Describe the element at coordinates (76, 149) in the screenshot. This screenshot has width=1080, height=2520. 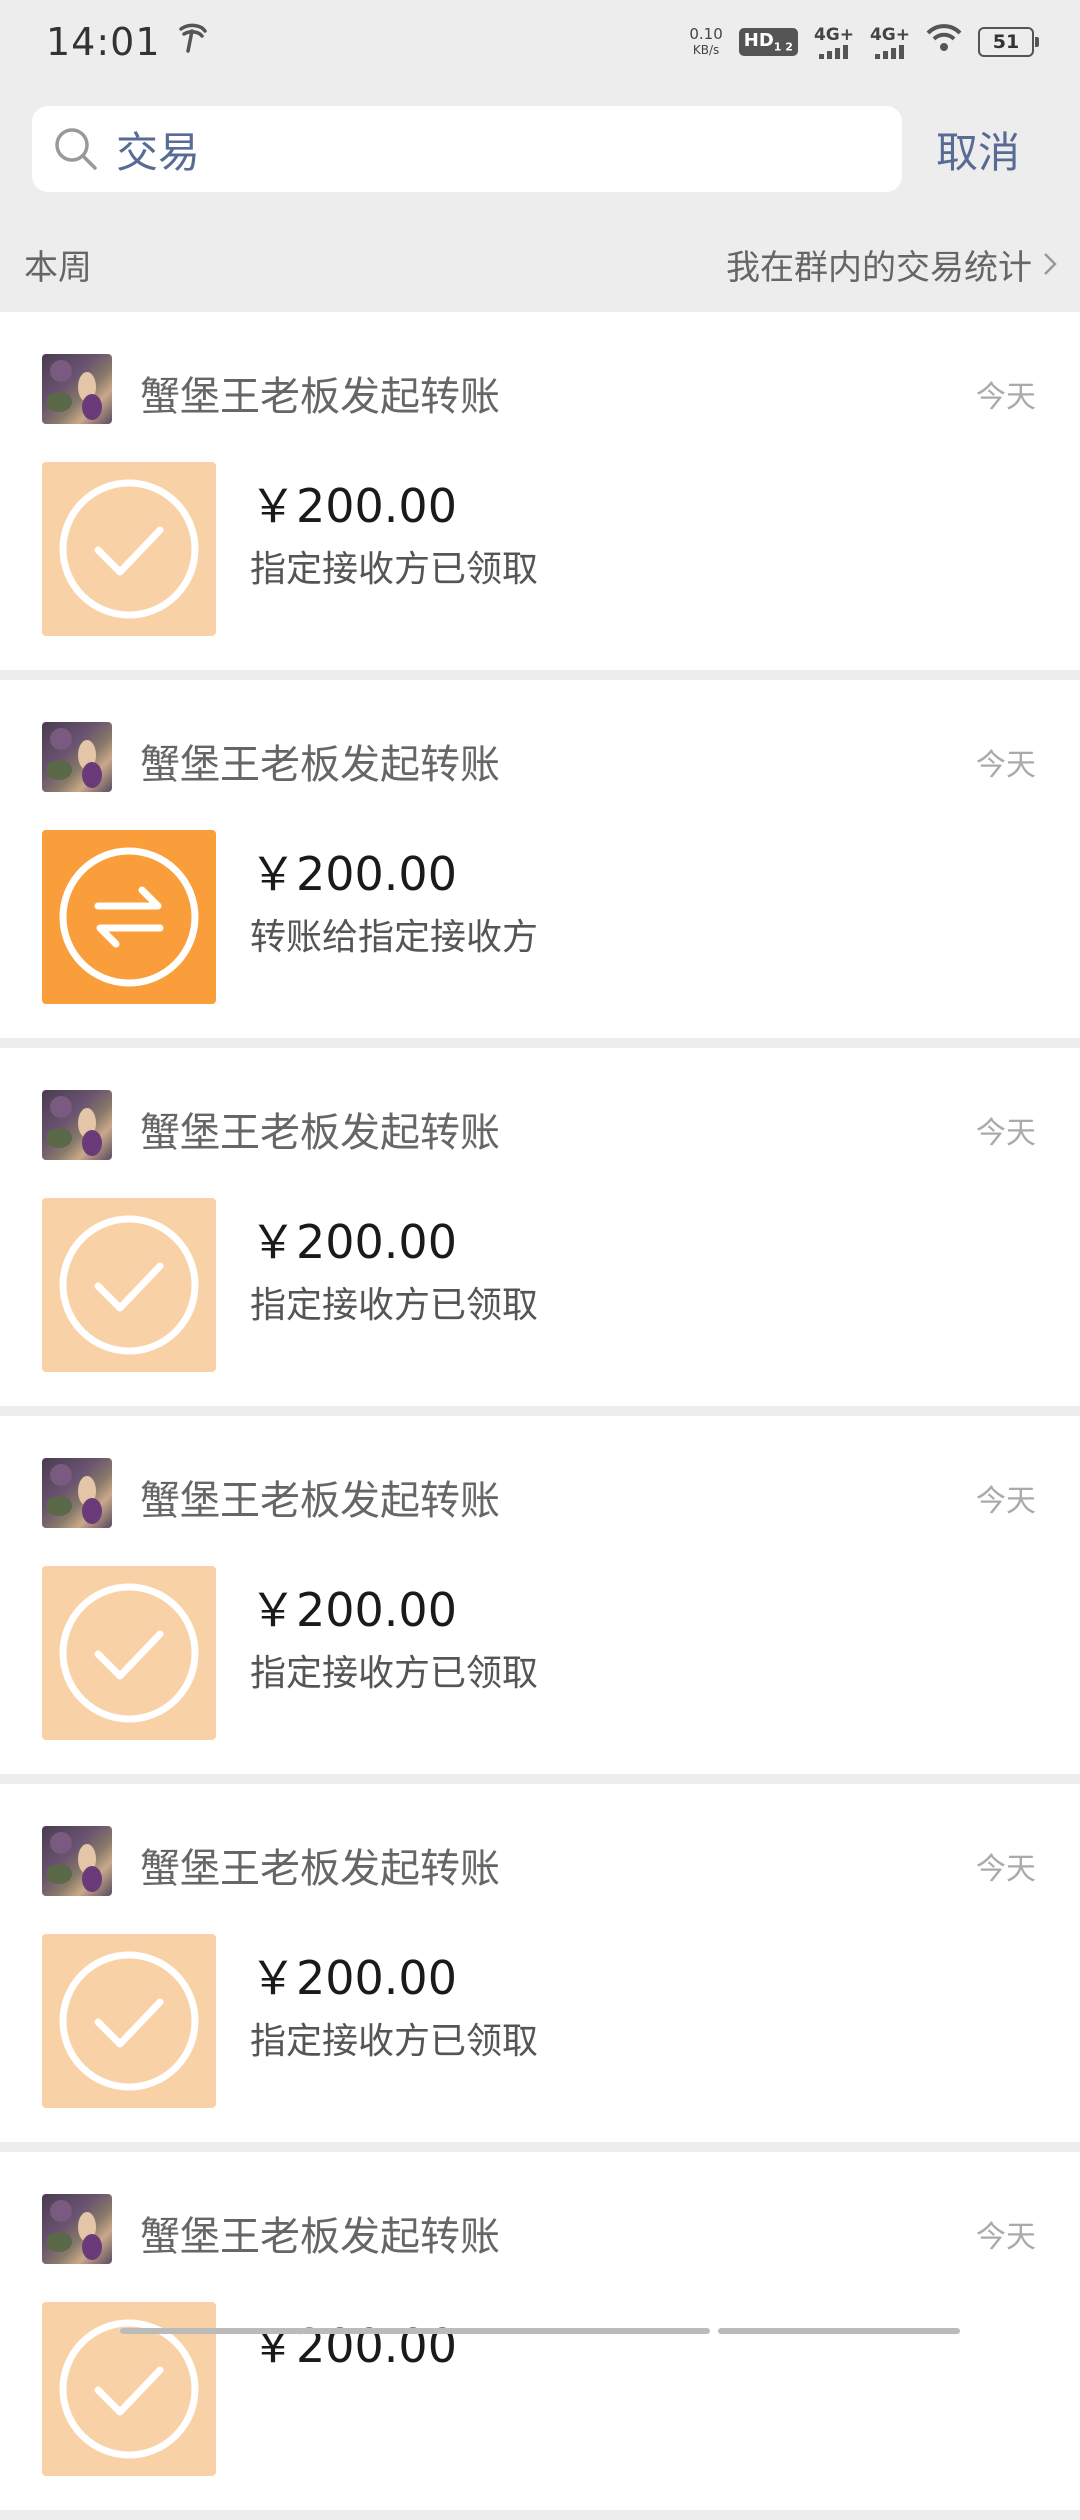
I see `search-icon` at that location.